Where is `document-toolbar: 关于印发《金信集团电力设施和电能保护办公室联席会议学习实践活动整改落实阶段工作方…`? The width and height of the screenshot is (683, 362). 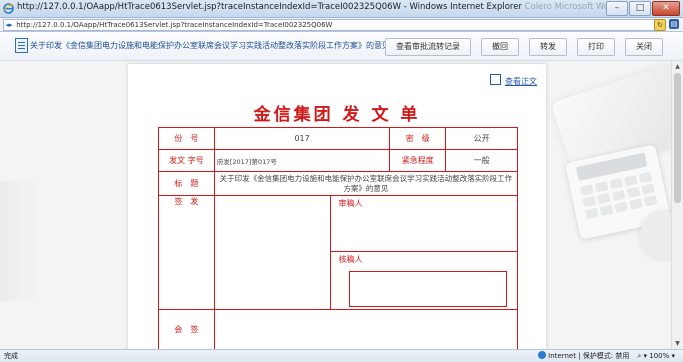
document-toolbar: 关于印发《金信集团电力设施和电能保护办公室联席会议学习实践活动整改落实阶段工作方… is located at coordinates (341, 46).